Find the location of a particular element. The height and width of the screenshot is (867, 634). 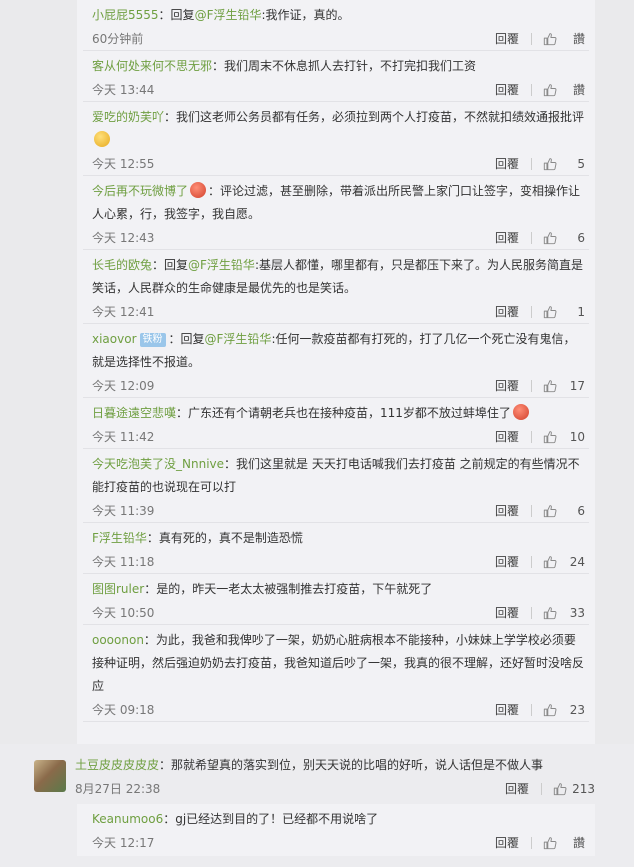

reply-username: F浮生铅华 is located at coordinates (119, 538).